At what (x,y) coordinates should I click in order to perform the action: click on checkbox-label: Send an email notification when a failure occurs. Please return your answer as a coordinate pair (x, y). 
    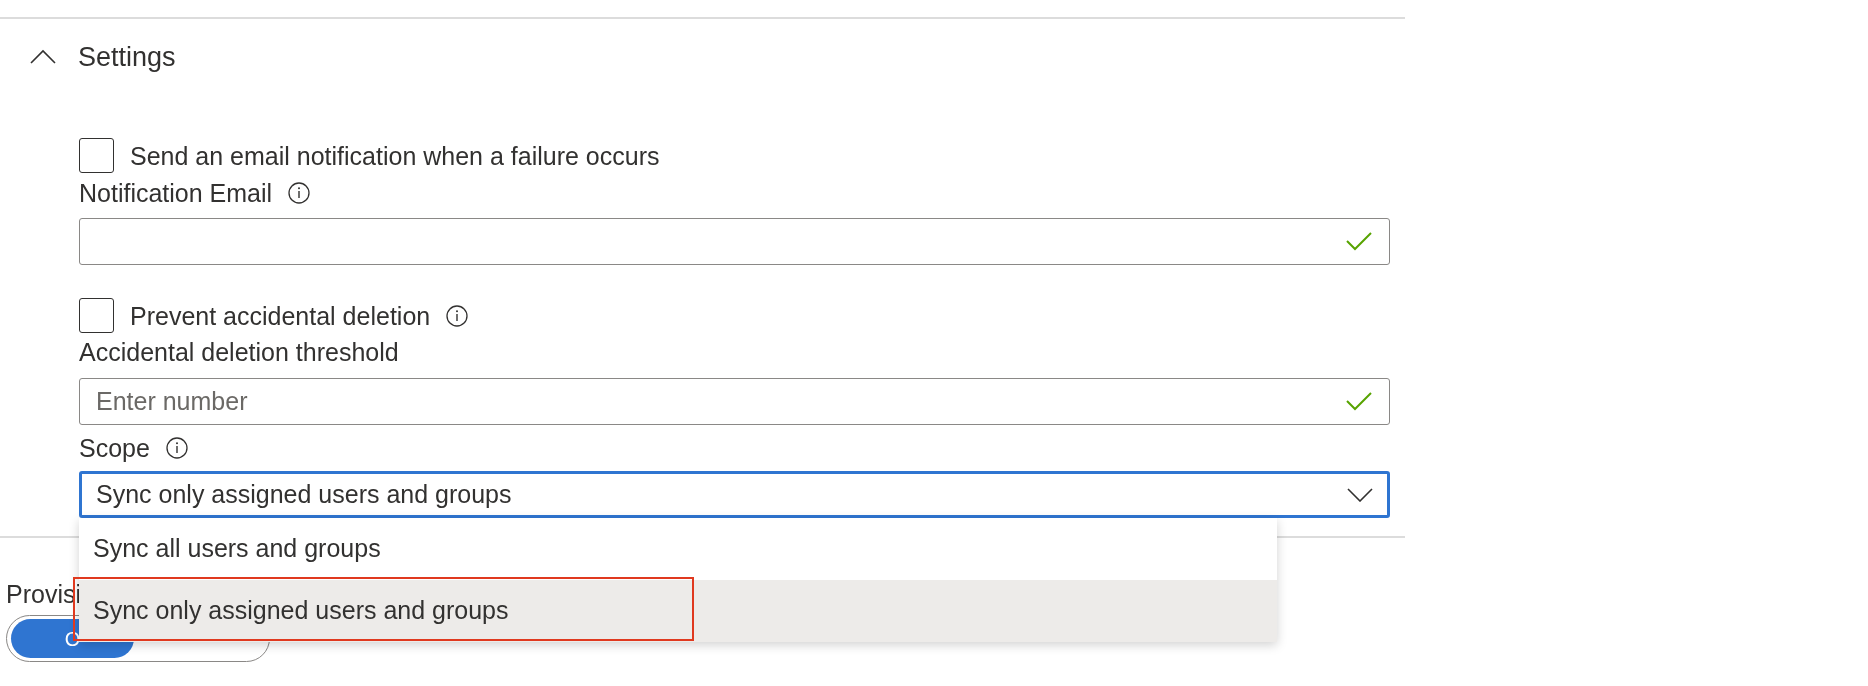
    Looking at the image, I should click on (395, 156).